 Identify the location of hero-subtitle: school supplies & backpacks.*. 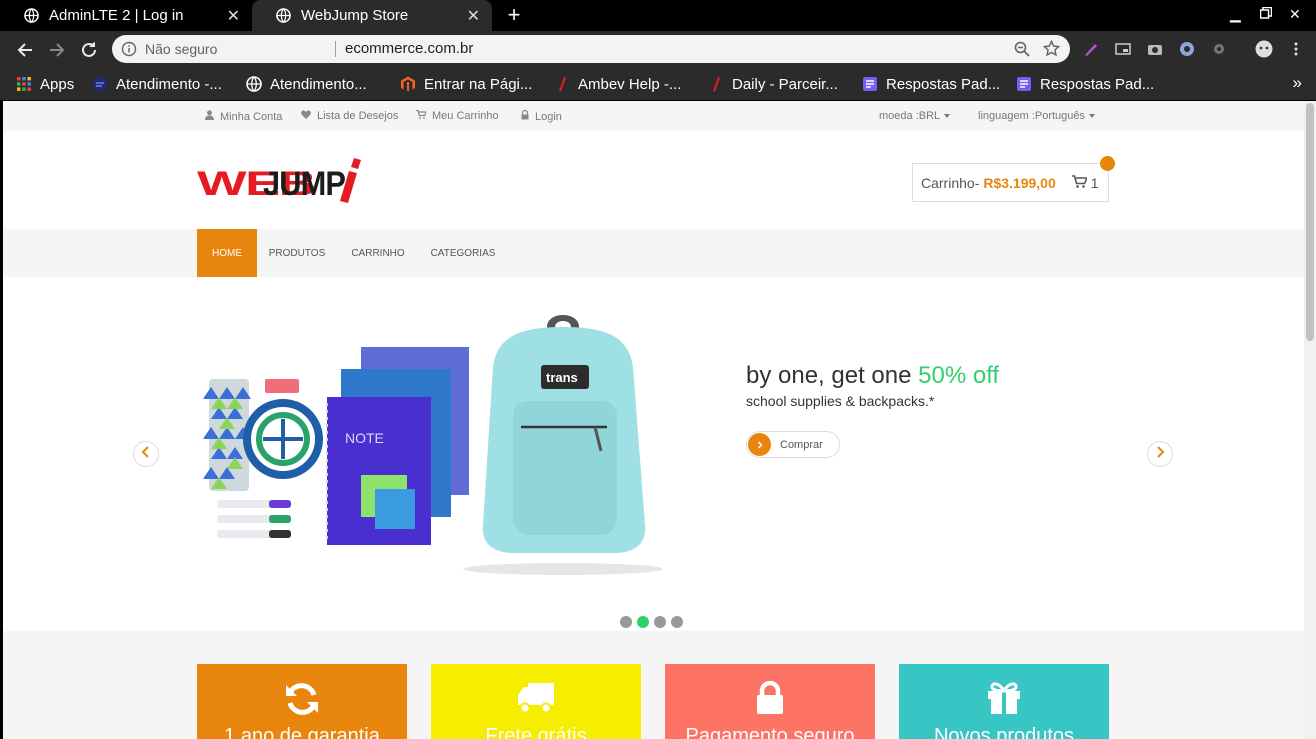
(840, 401).